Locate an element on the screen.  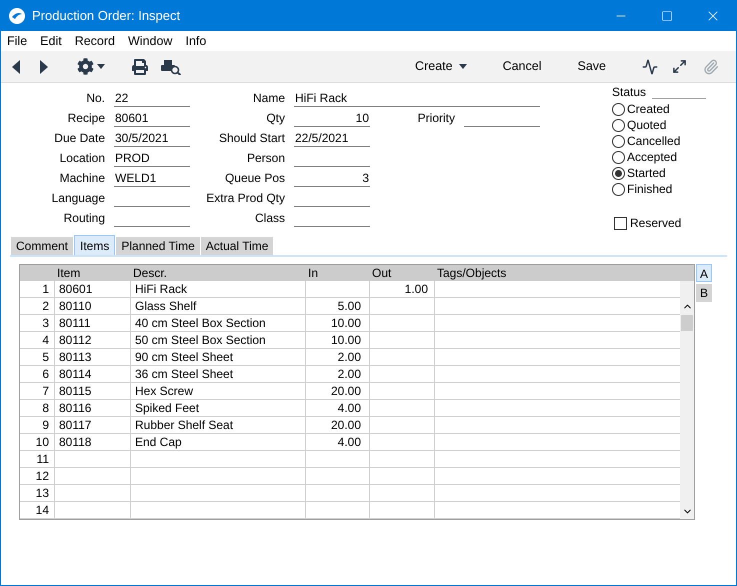
table-cell: 80113 is located at coordinates (92, 357).